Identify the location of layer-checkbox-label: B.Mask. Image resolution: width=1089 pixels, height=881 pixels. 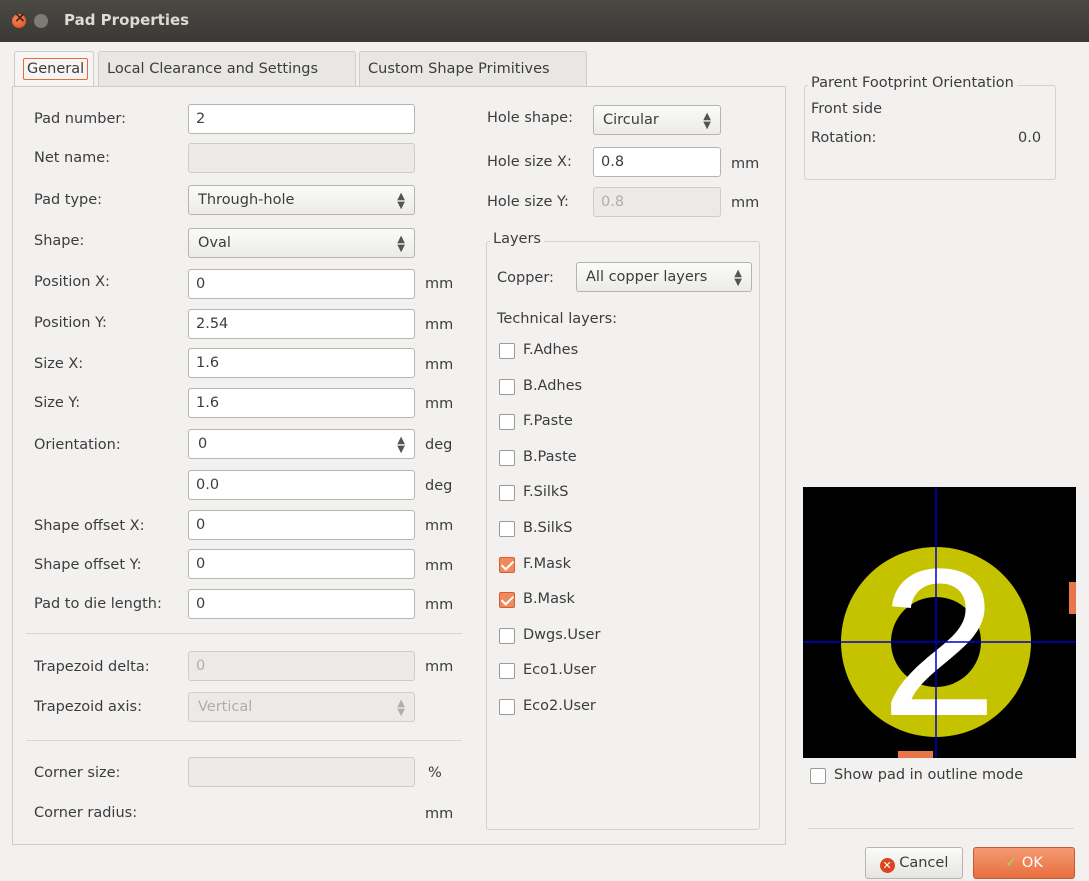
(549, 599).